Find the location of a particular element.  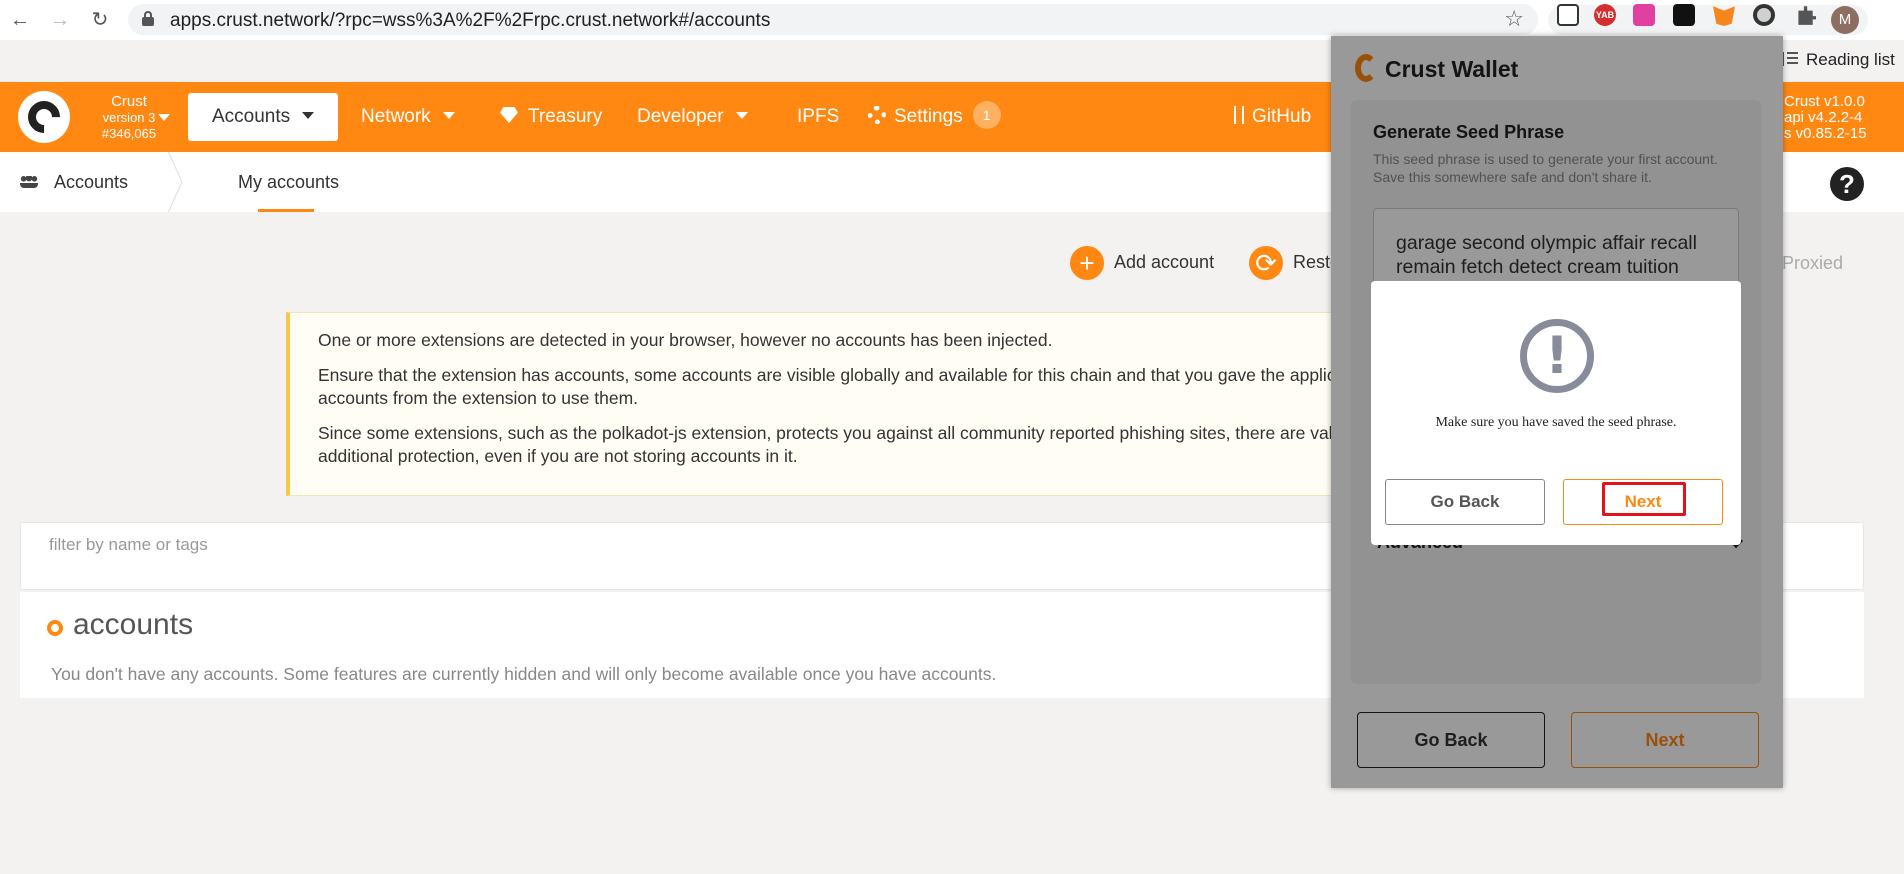

back-arrow-icon: ← is located at coordinates (20, 20).